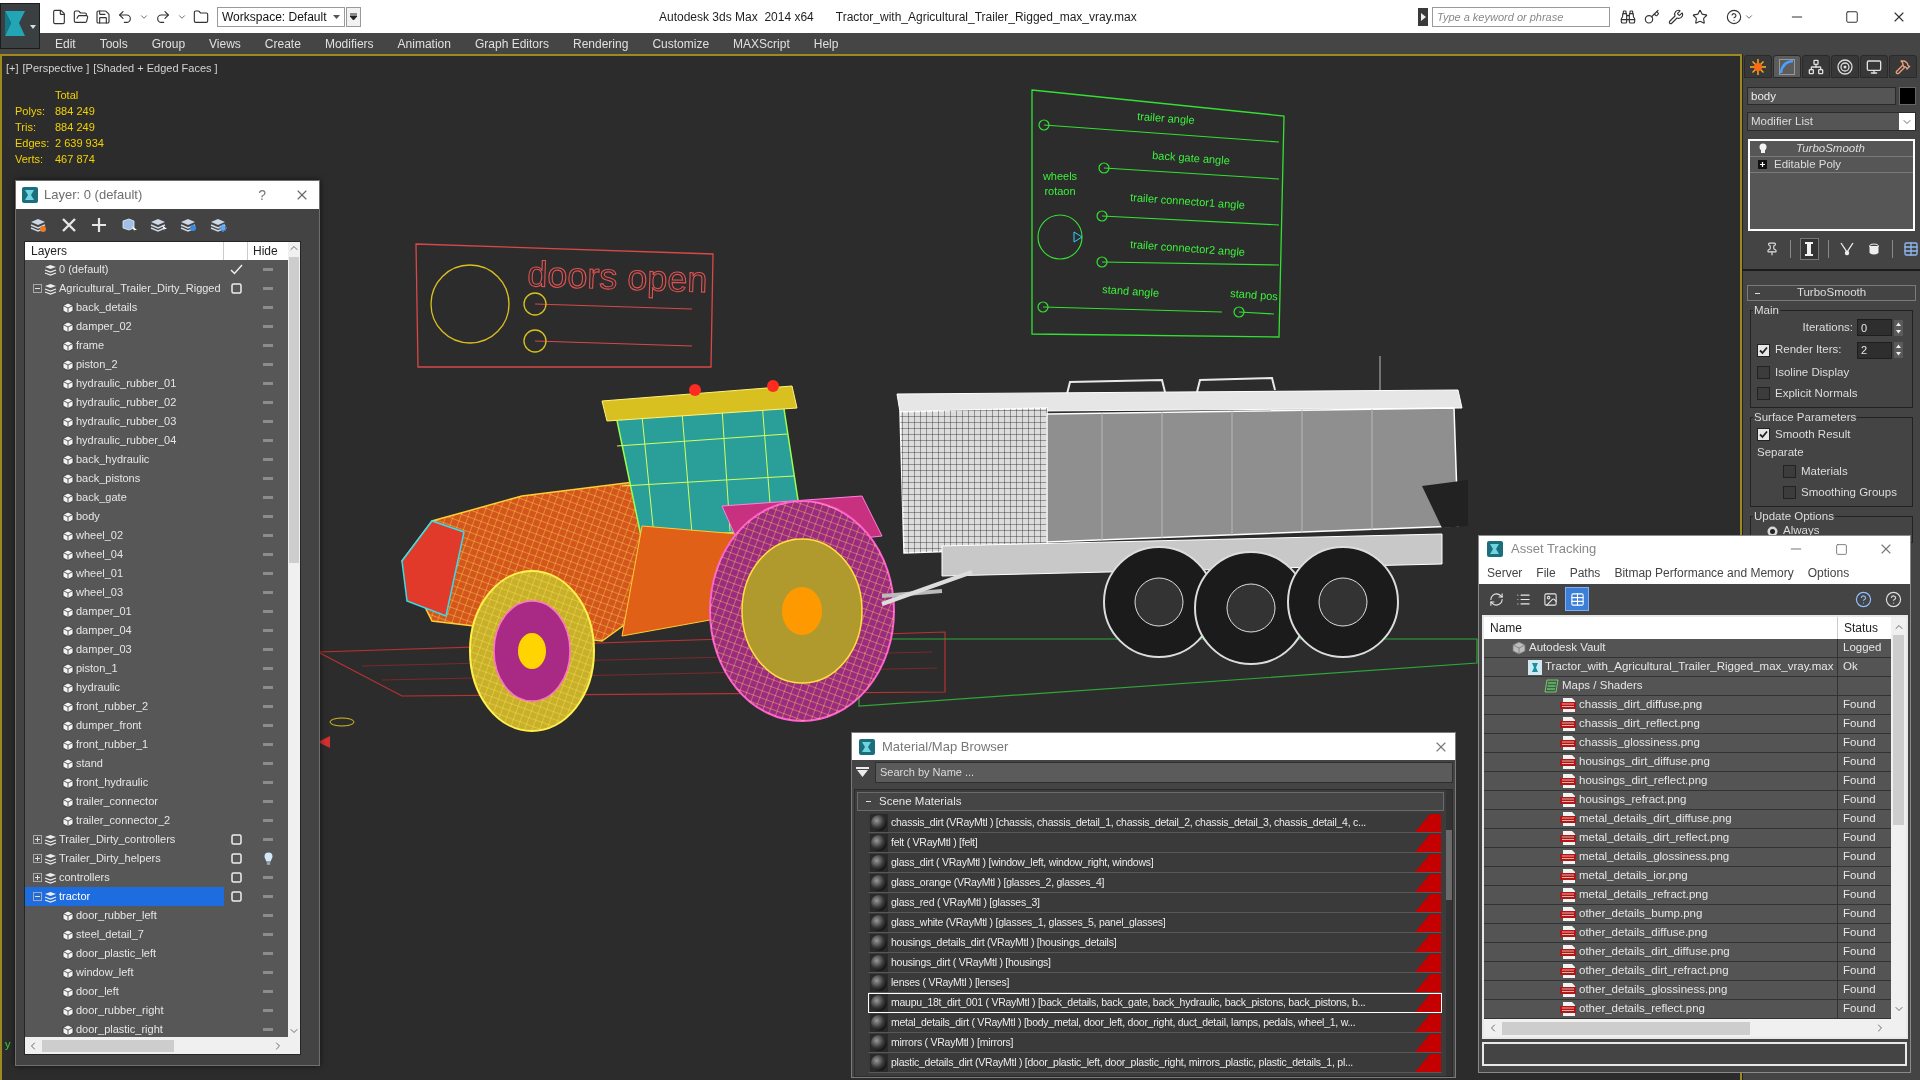 The width and height of the screenshot is (1920, 1080). I want to click on object-item: back_pistons, so click(124, 478).